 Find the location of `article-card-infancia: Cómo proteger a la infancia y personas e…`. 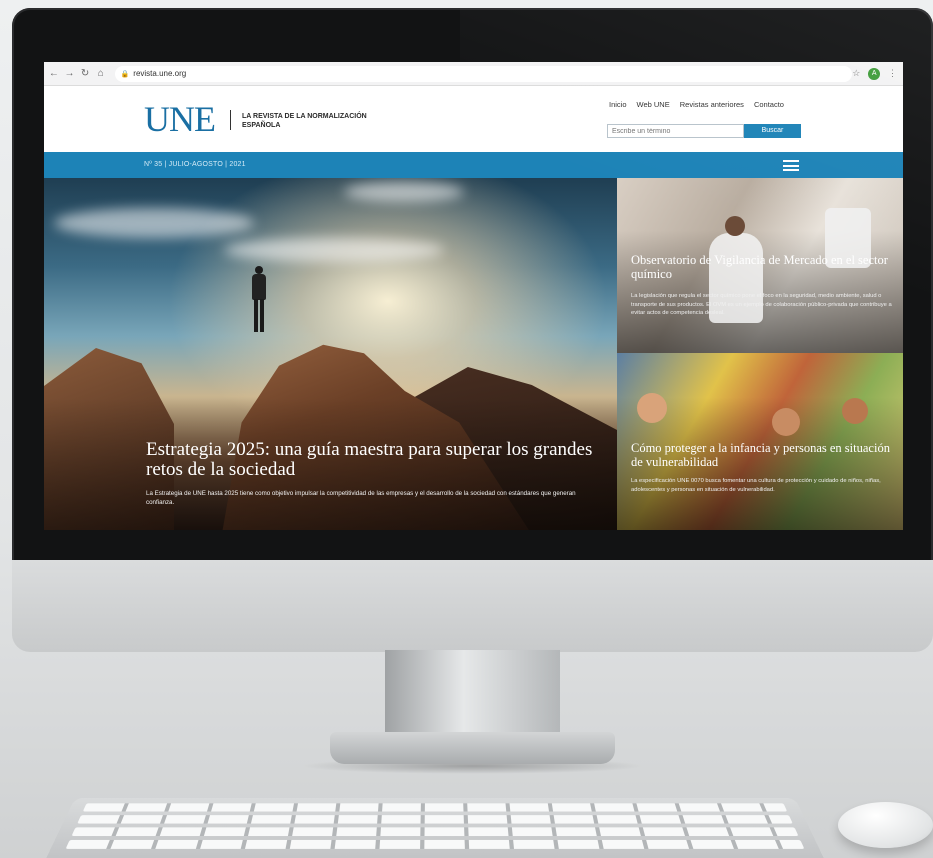

article-card-infancia: Cómo proteger a la infancia y personas e… is located at coordinates (760, 441).